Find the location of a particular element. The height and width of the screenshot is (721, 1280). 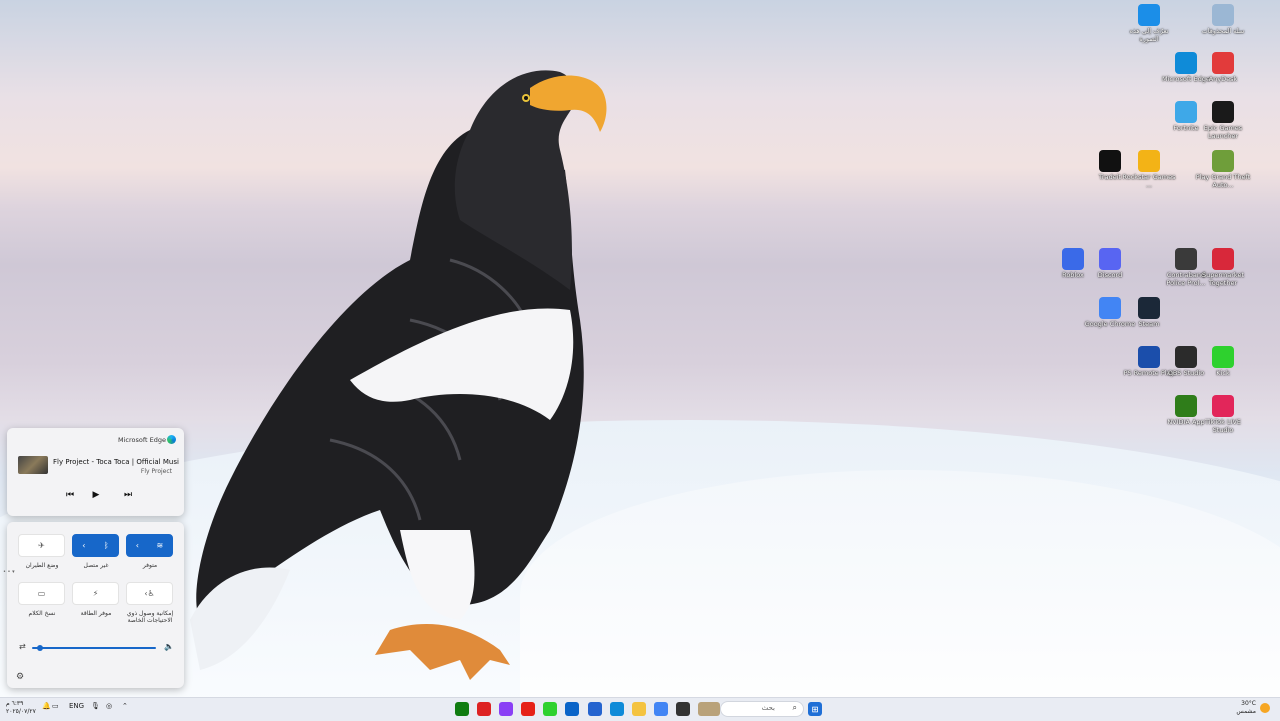

weather-temperature: 30°C is located at coordinates (1248, 703).